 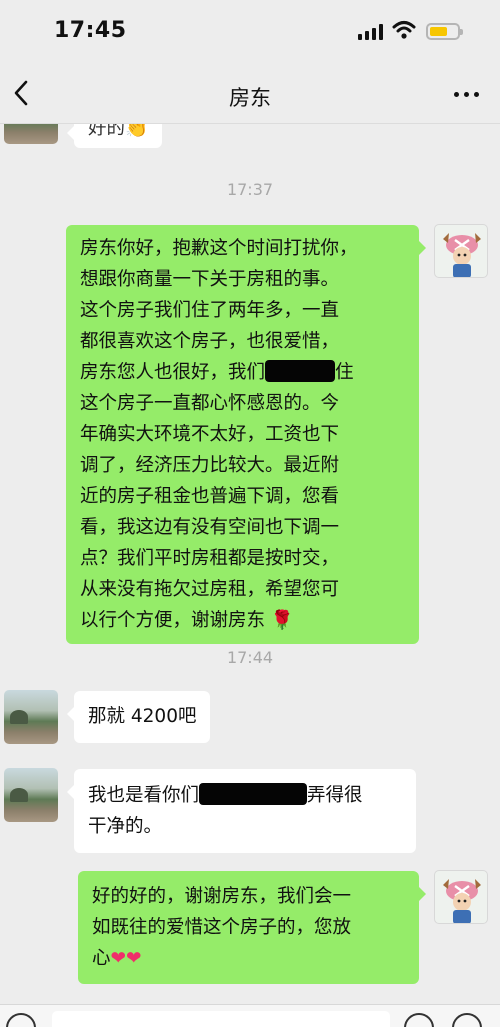 What do you see at coordinates (138, 717) in the screenshot?
I see `message-bubble: 那就 4200吧` at bounding box center [138, 717].